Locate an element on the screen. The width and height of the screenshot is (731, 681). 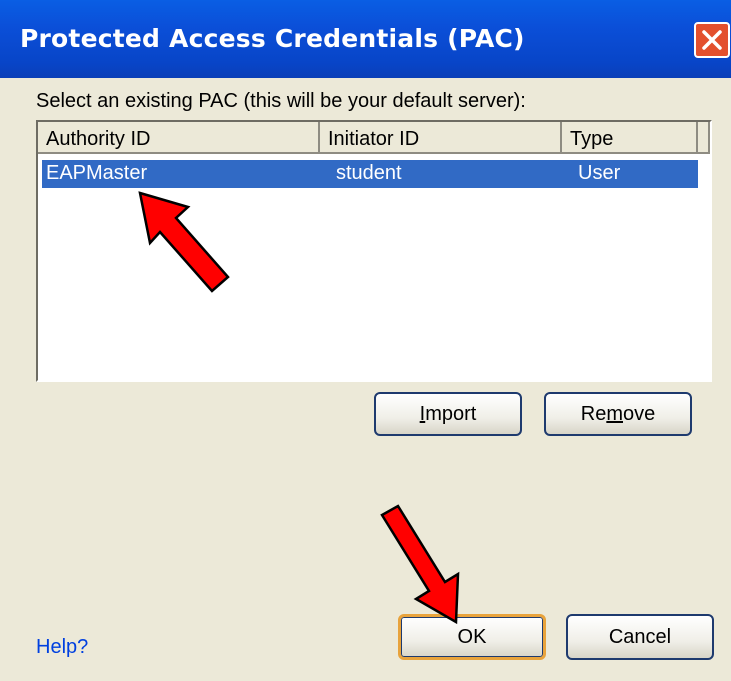
window-title: Protected Access Credentials (PAC) is located at coordinates (272, 38).